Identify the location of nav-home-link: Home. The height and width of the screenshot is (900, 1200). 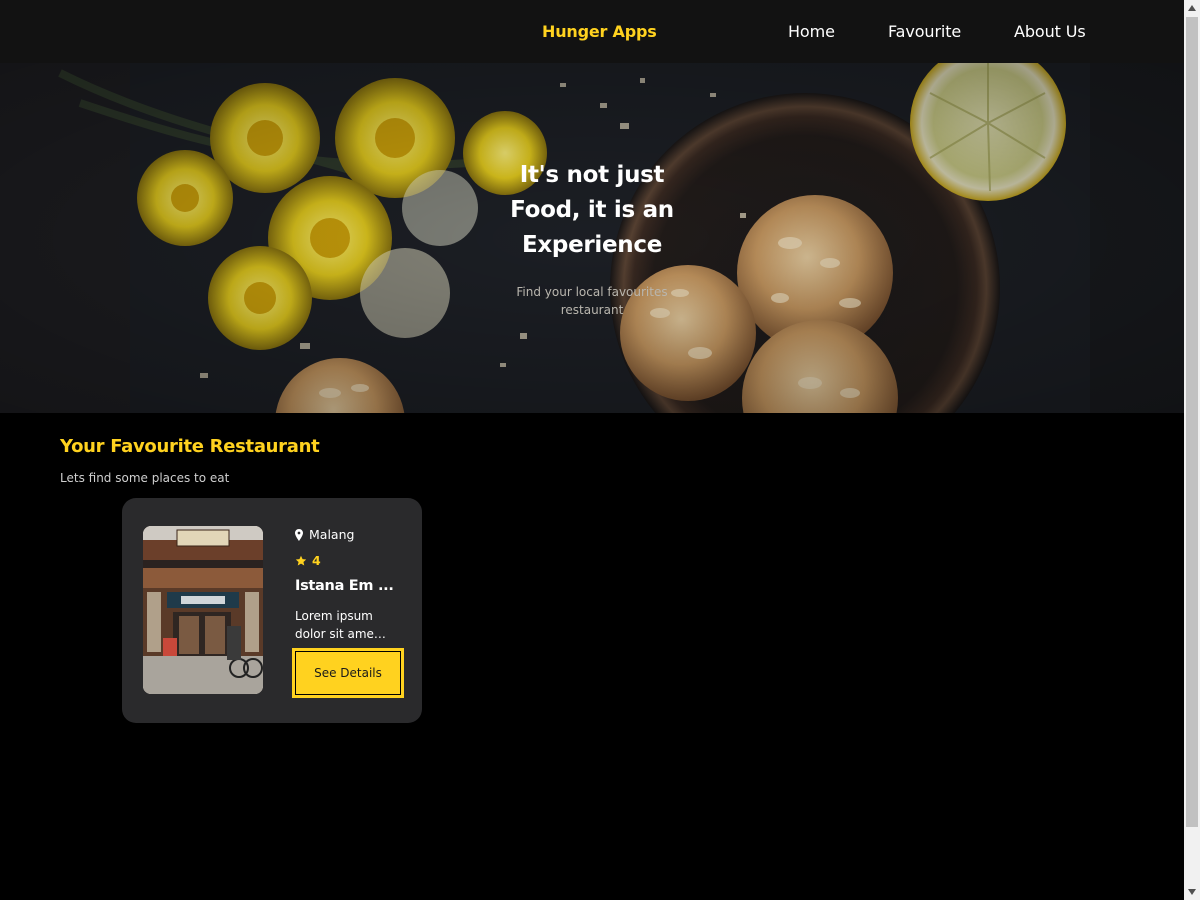
(811, 31).